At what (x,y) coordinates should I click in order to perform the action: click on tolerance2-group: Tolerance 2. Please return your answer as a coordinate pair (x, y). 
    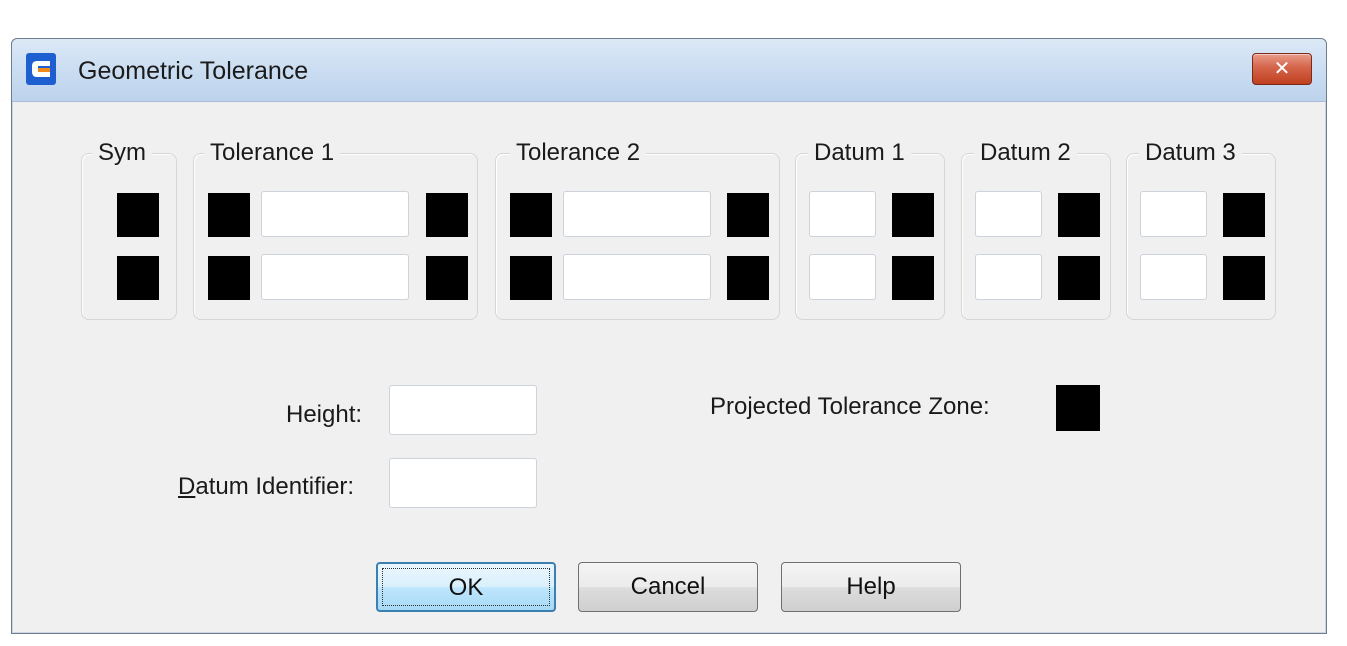
    Looking at the image, I should click on (637, 230).